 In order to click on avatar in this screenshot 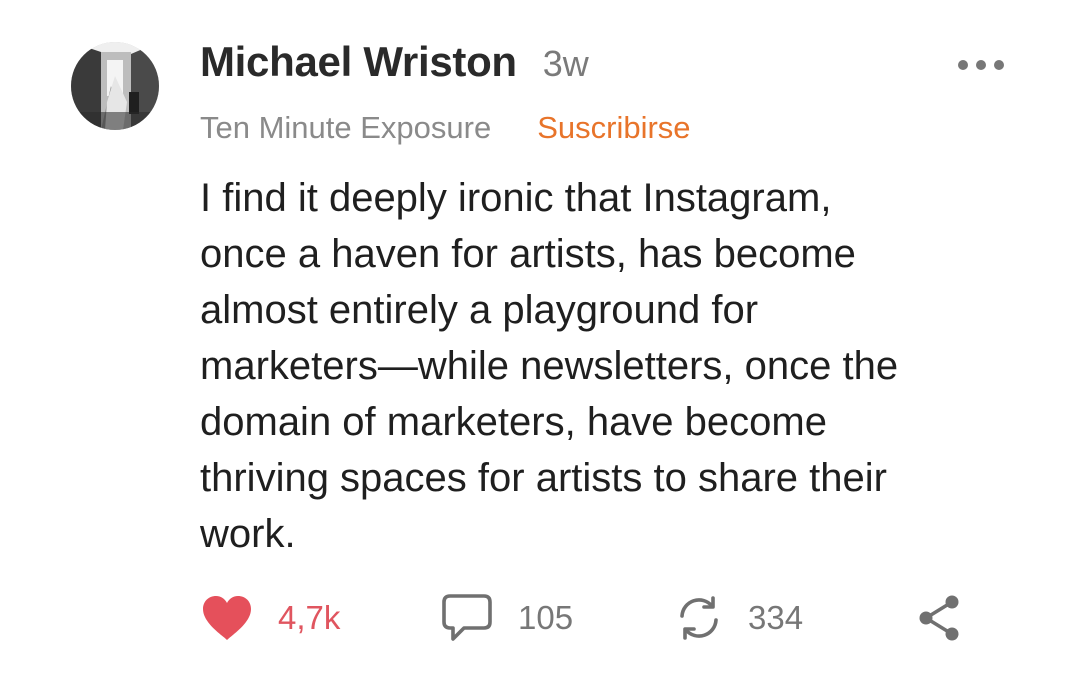, I will do `click(115, 86)`.